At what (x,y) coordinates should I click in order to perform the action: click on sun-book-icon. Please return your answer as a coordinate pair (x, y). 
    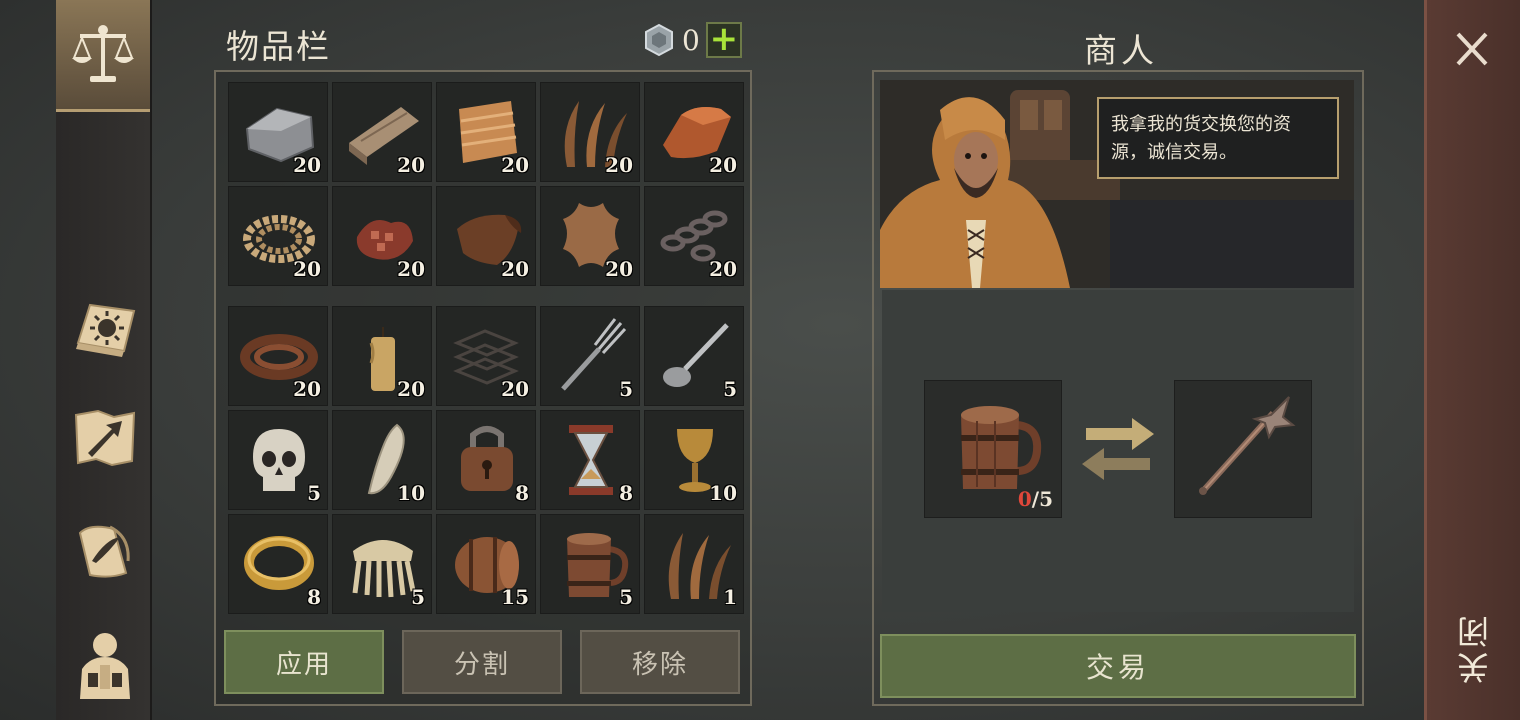
    Looking at the image, I should click on (106, 330).